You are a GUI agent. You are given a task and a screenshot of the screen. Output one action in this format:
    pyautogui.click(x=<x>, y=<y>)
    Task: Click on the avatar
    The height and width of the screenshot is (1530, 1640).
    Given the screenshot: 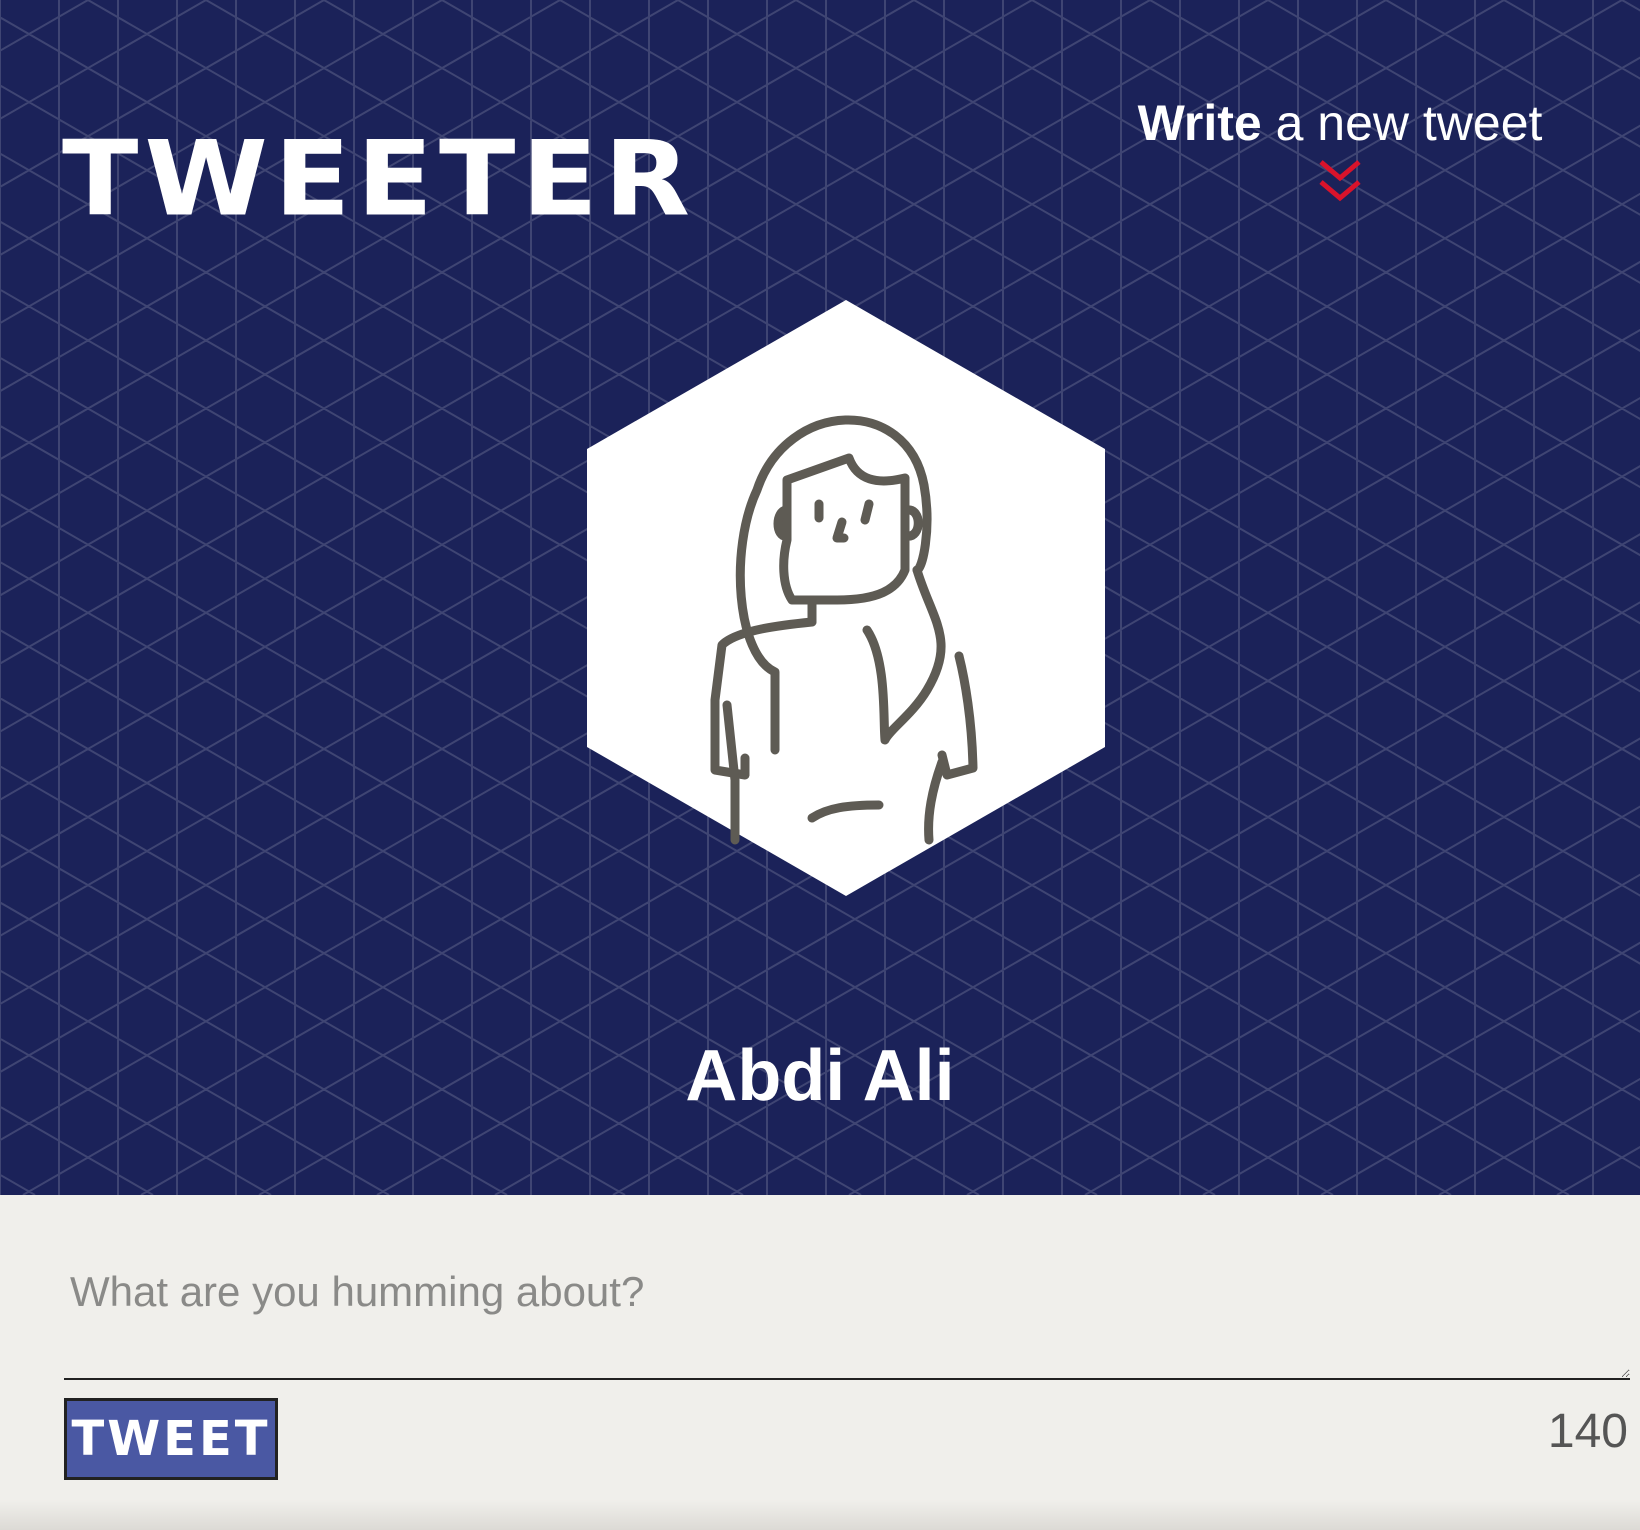 What is the action you would take?
    pyautogui.click(x=846, y=598)
    